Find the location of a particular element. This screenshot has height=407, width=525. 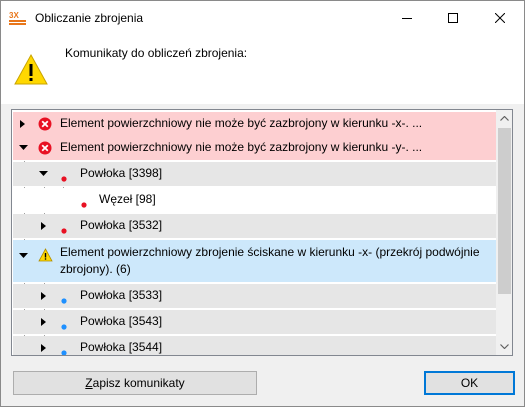

tree-row: Powłoka [3398] is located at coordinates (254, 174).